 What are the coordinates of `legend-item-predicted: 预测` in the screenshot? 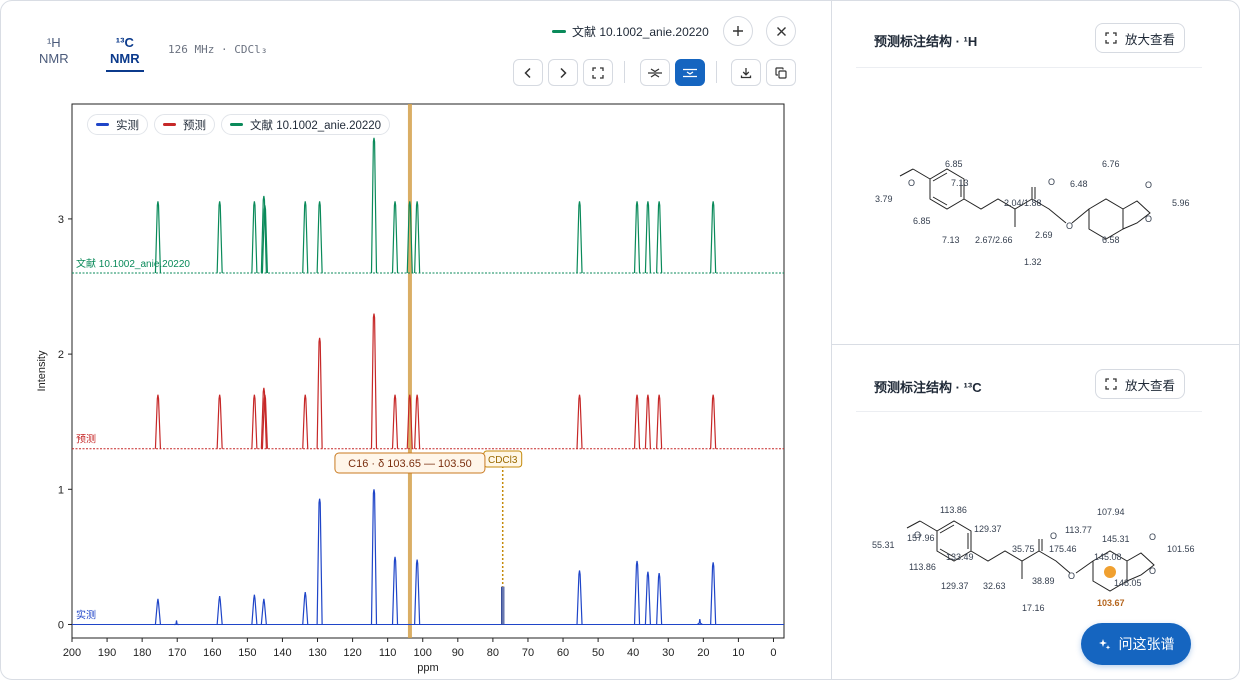 It's located at (184, 124).